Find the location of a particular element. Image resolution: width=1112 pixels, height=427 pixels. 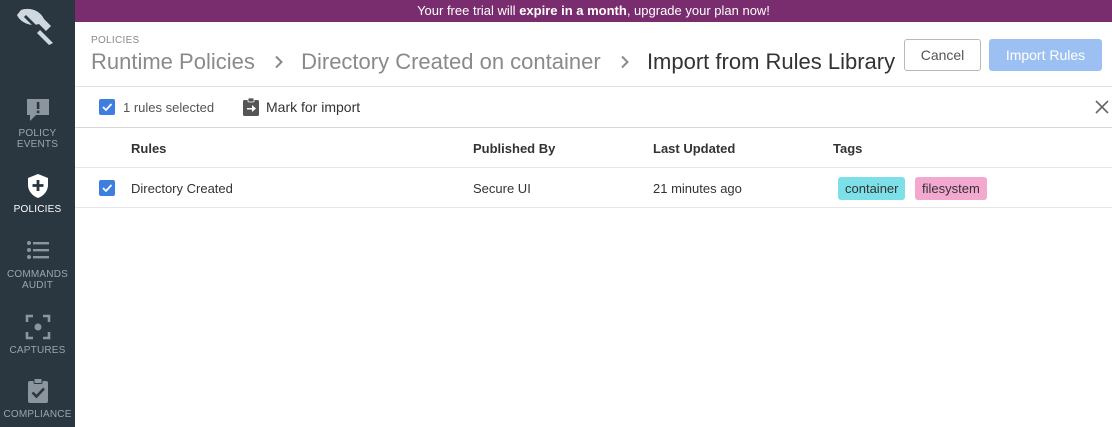

tag-filesystem: filesystem is located at coordinates (951, 188).